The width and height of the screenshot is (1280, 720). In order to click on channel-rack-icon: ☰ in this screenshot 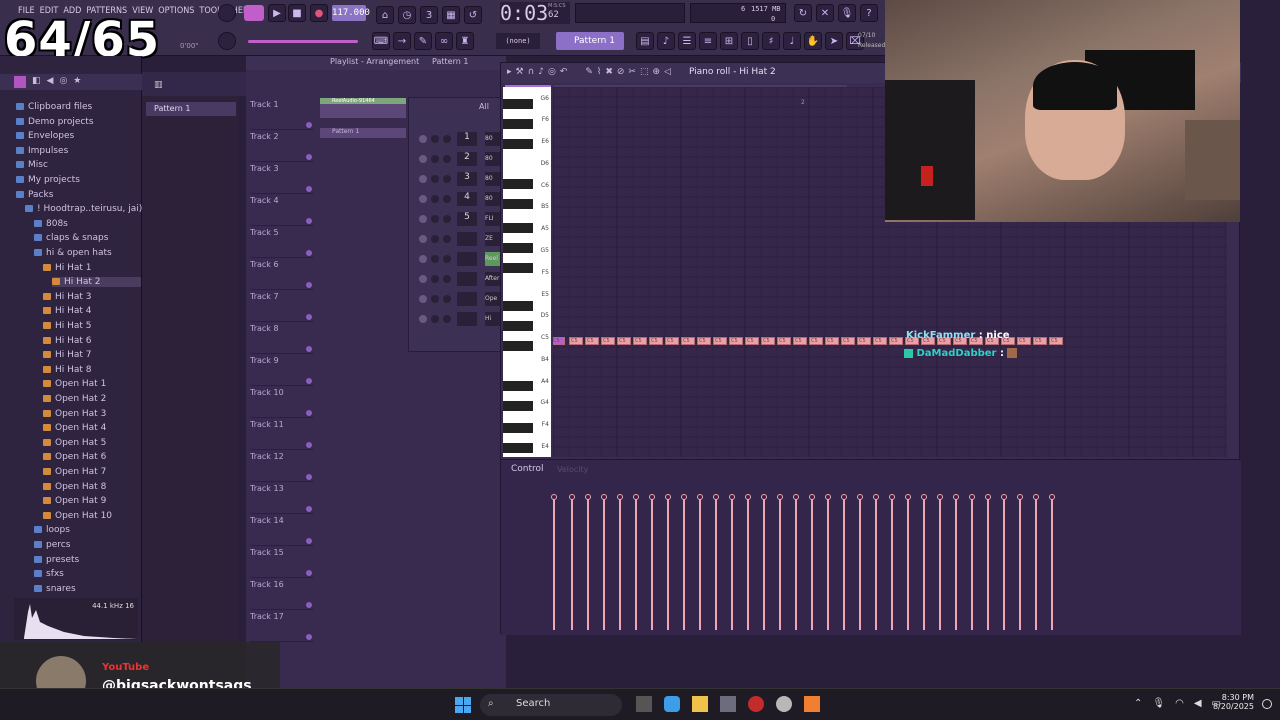, I will do `click(687, 41)`.